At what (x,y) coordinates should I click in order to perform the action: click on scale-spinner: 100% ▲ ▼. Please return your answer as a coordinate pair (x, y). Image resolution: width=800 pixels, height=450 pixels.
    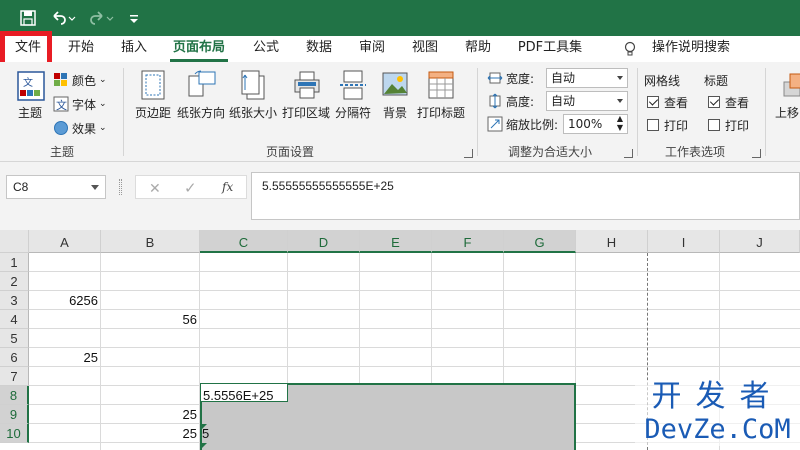
    Looking at the image, I should click on (595, 124).